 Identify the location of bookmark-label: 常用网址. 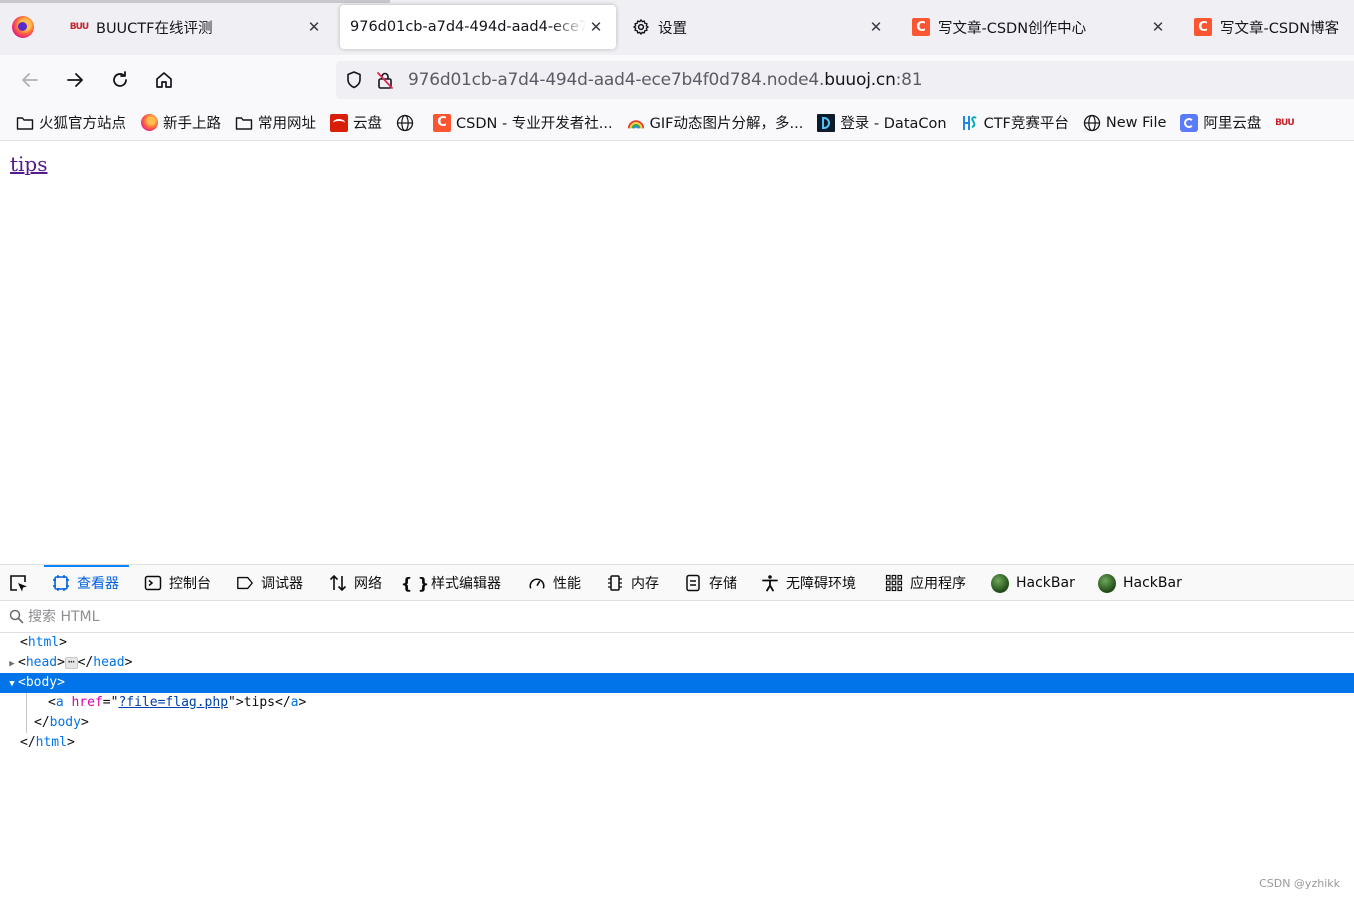
(287, 124).